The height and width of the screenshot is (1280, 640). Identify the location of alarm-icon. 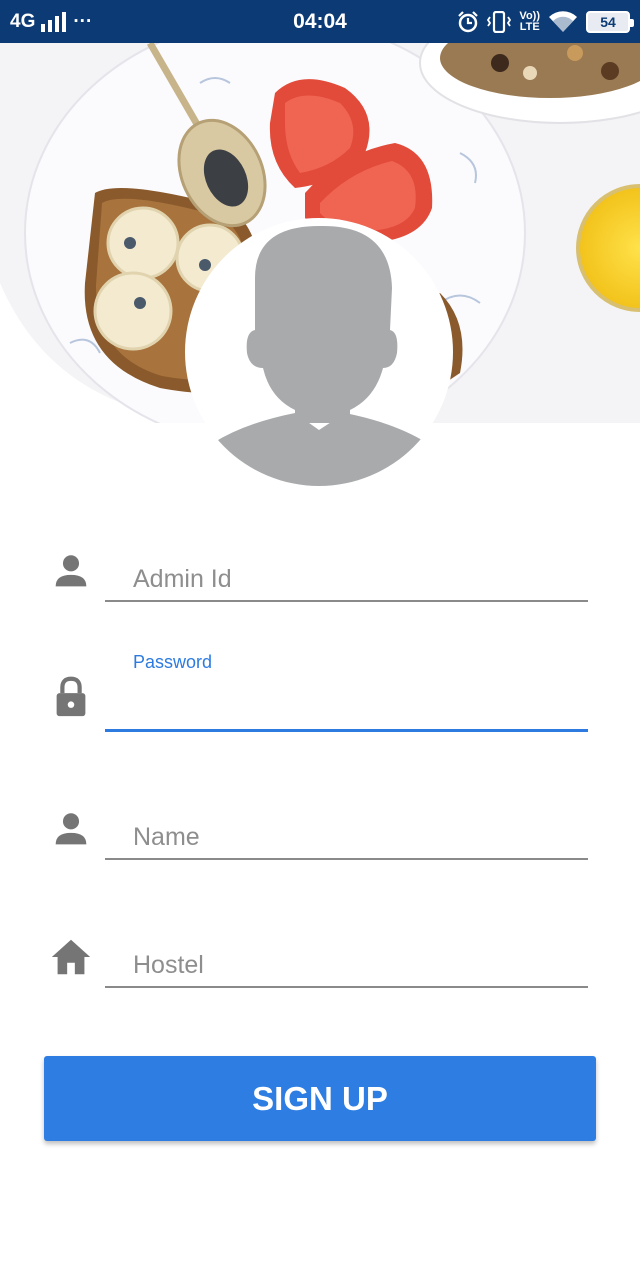
(468, 21).